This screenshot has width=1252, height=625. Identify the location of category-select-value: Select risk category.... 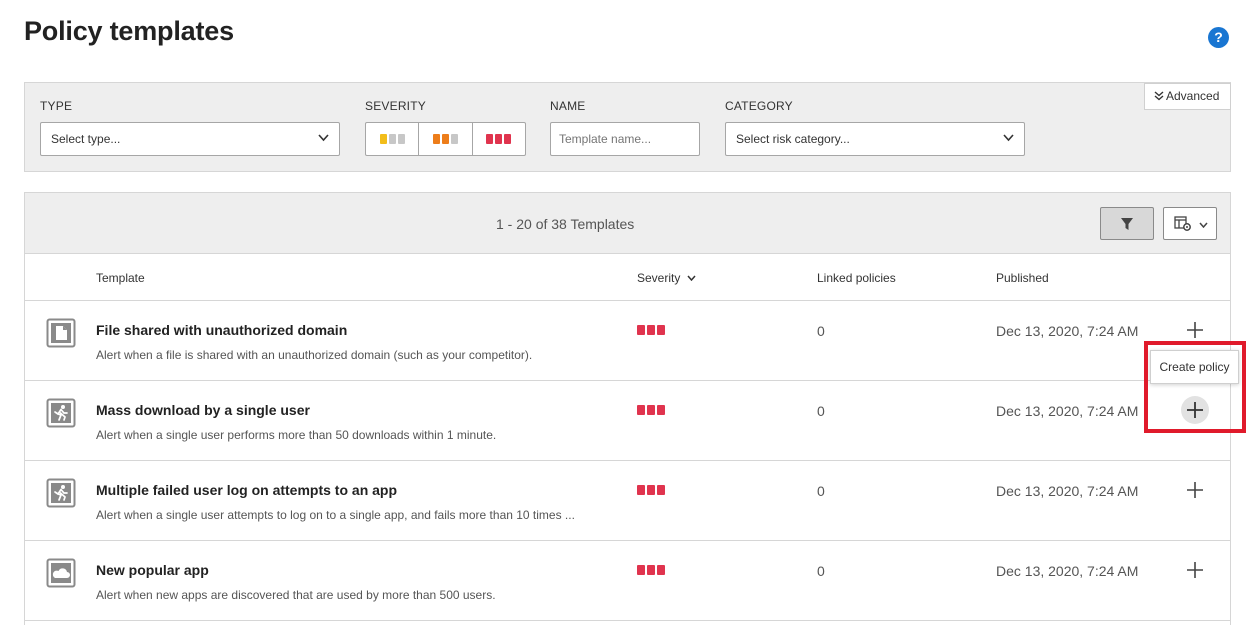
(793, 139).